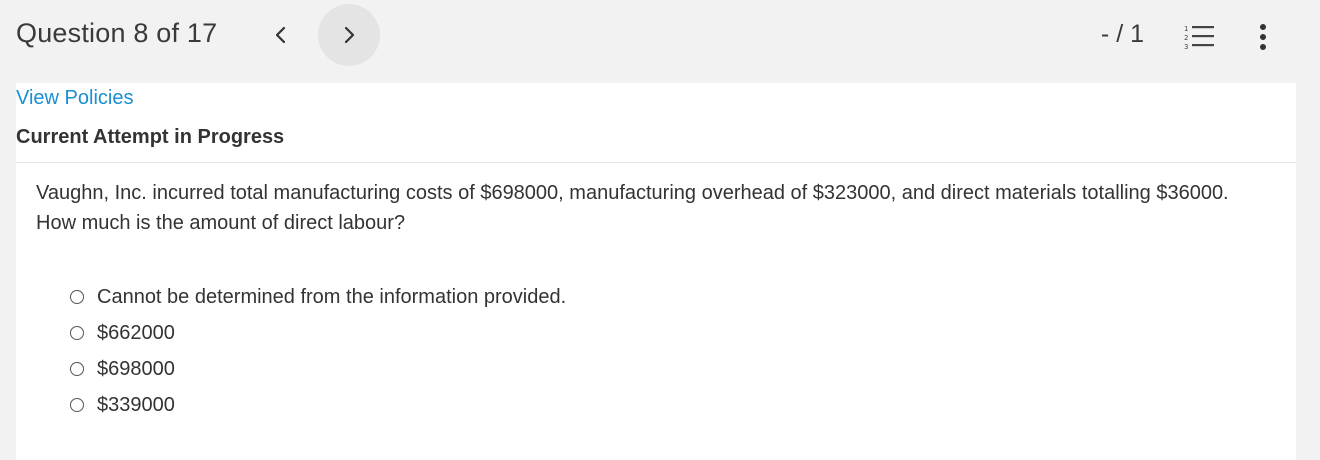  I want to click on answer-option-4: $339000, so click(318, 405).